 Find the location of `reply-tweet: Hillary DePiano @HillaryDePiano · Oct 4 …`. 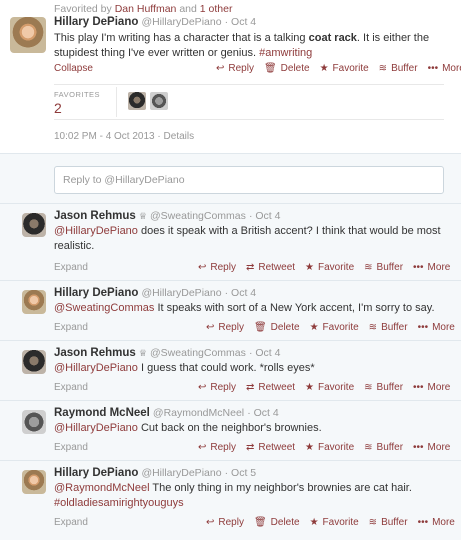

reply-tweet: Hillary DePiano @HillaryDePiano · Oct 4 … is located at coordinates (230, 310).